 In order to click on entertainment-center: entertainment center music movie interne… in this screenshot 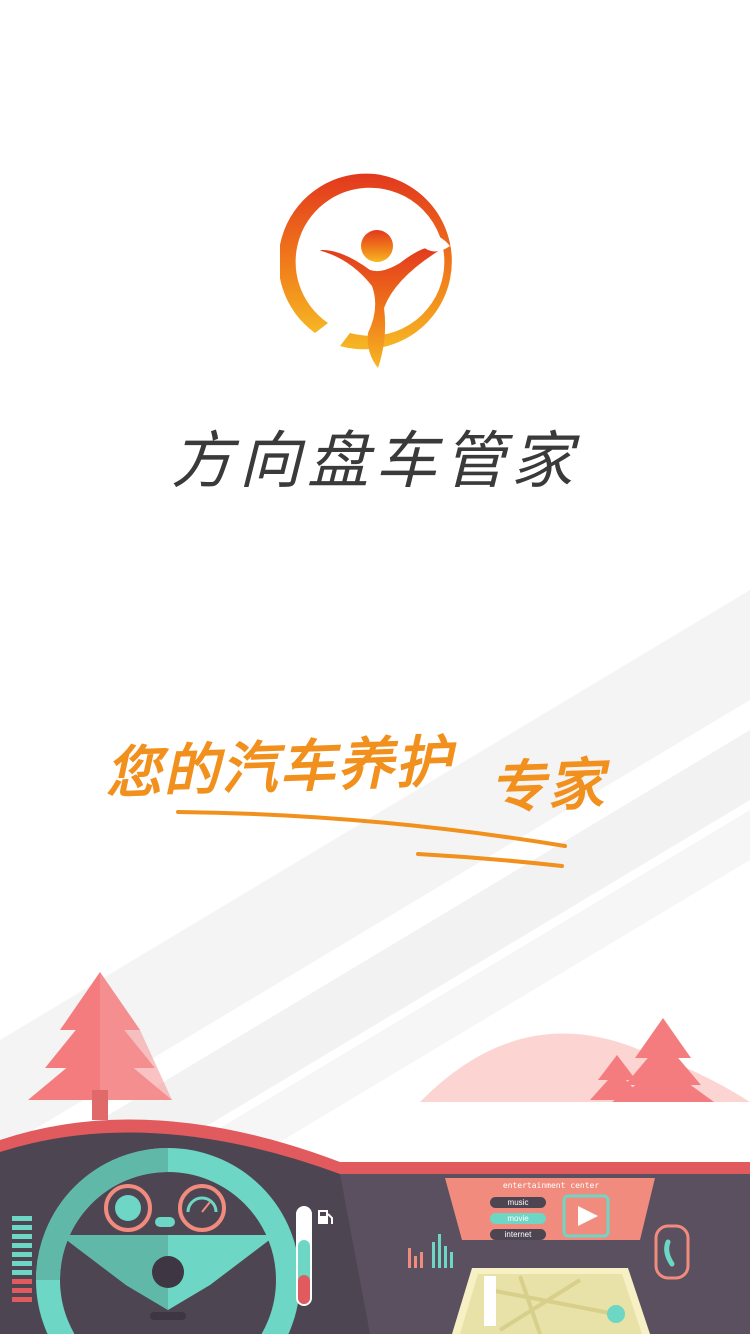, I will do `click(551, 1211)`.